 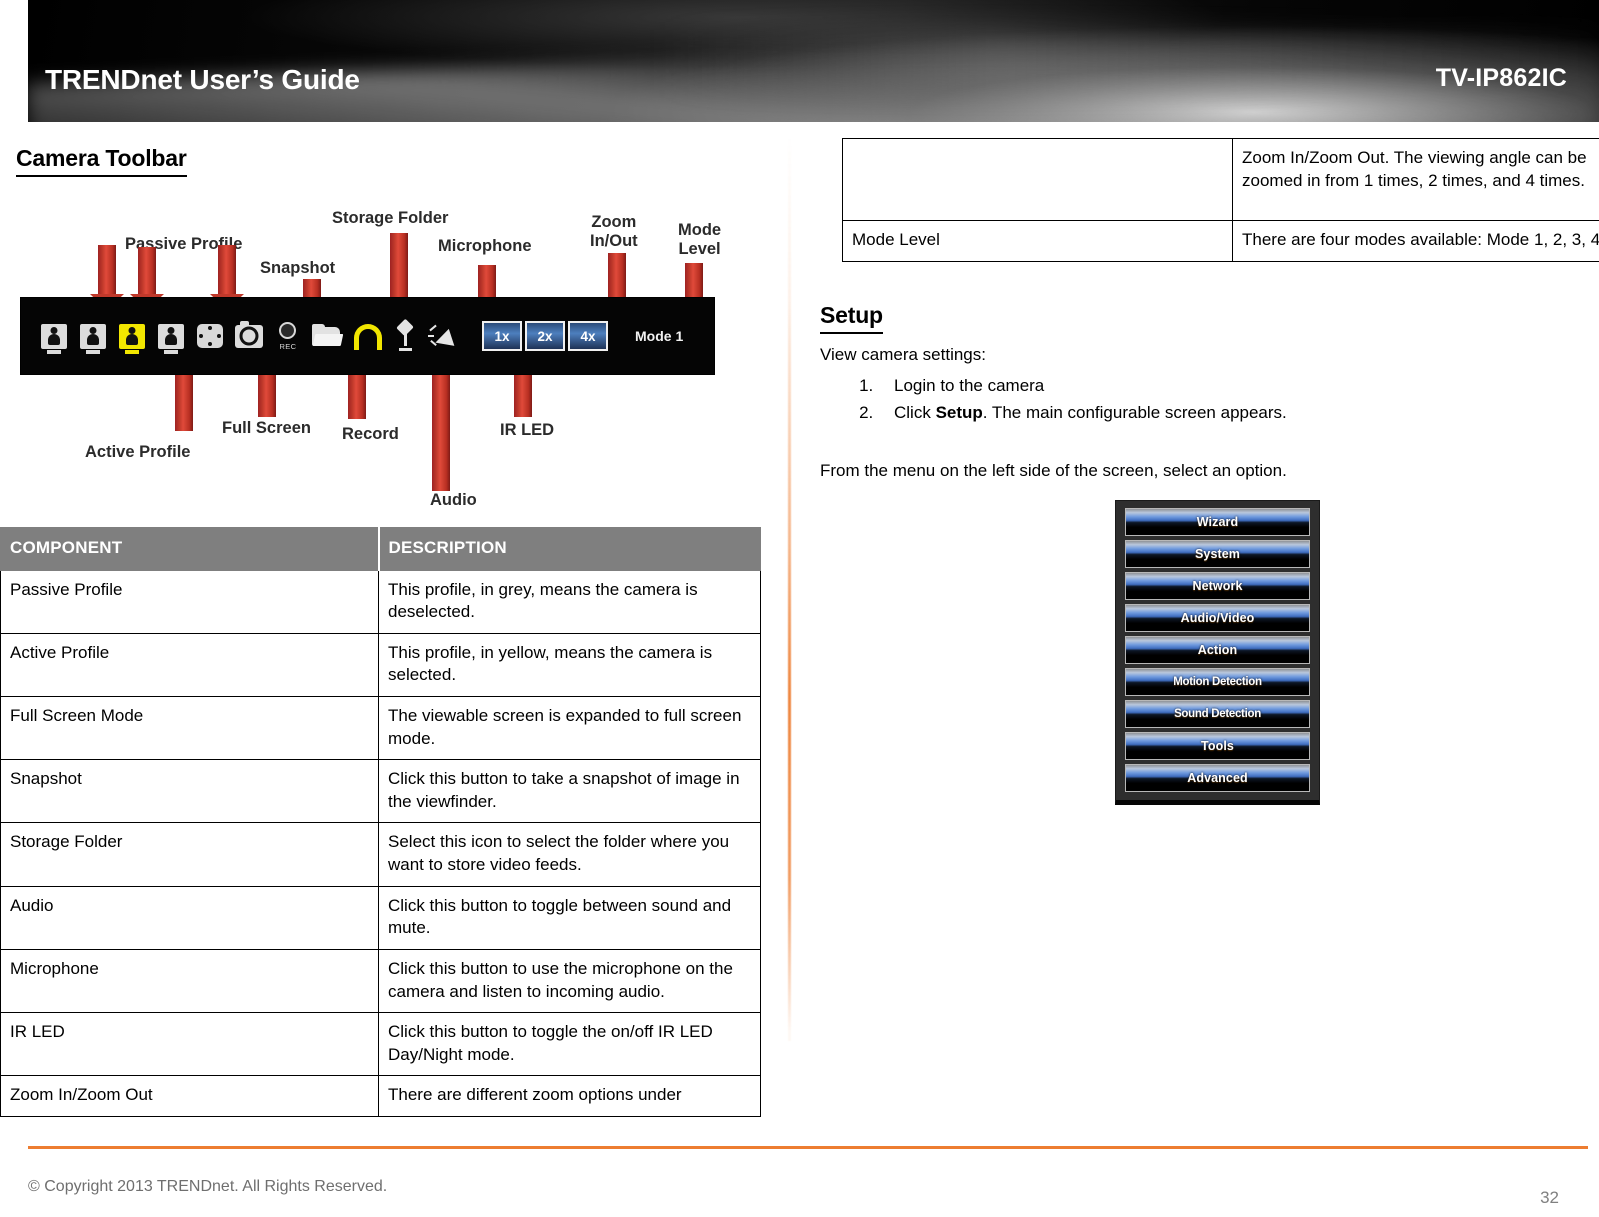 I want to click on audio-headphone-icon, so click(x=366, y=336).